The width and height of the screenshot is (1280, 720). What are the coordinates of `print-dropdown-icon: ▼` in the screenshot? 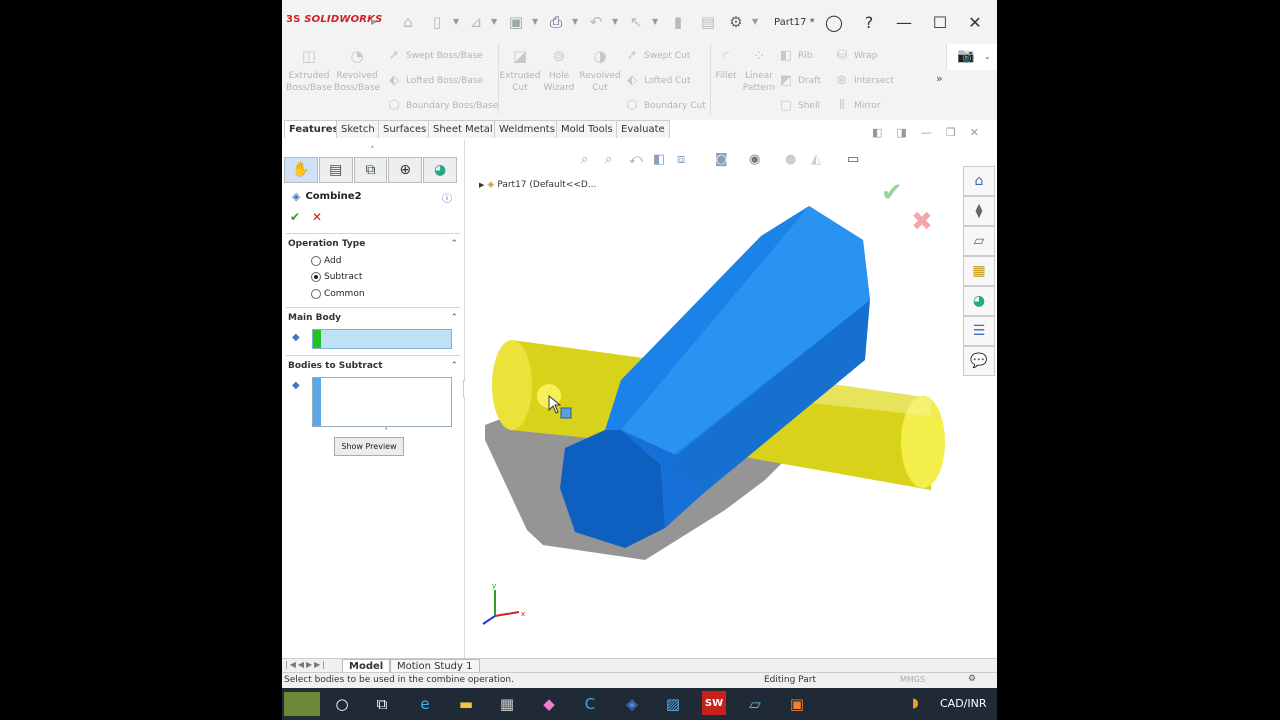 It's located at (575, 21).